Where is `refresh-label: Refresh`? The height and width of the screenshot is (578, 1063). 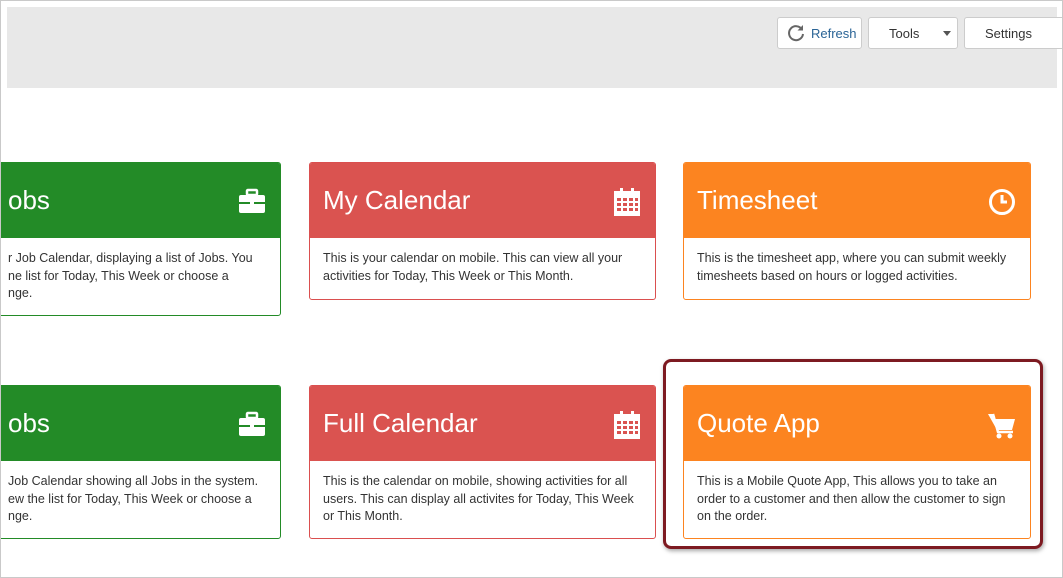 refresh-label: Refresh is located at coordinates (834, 33).